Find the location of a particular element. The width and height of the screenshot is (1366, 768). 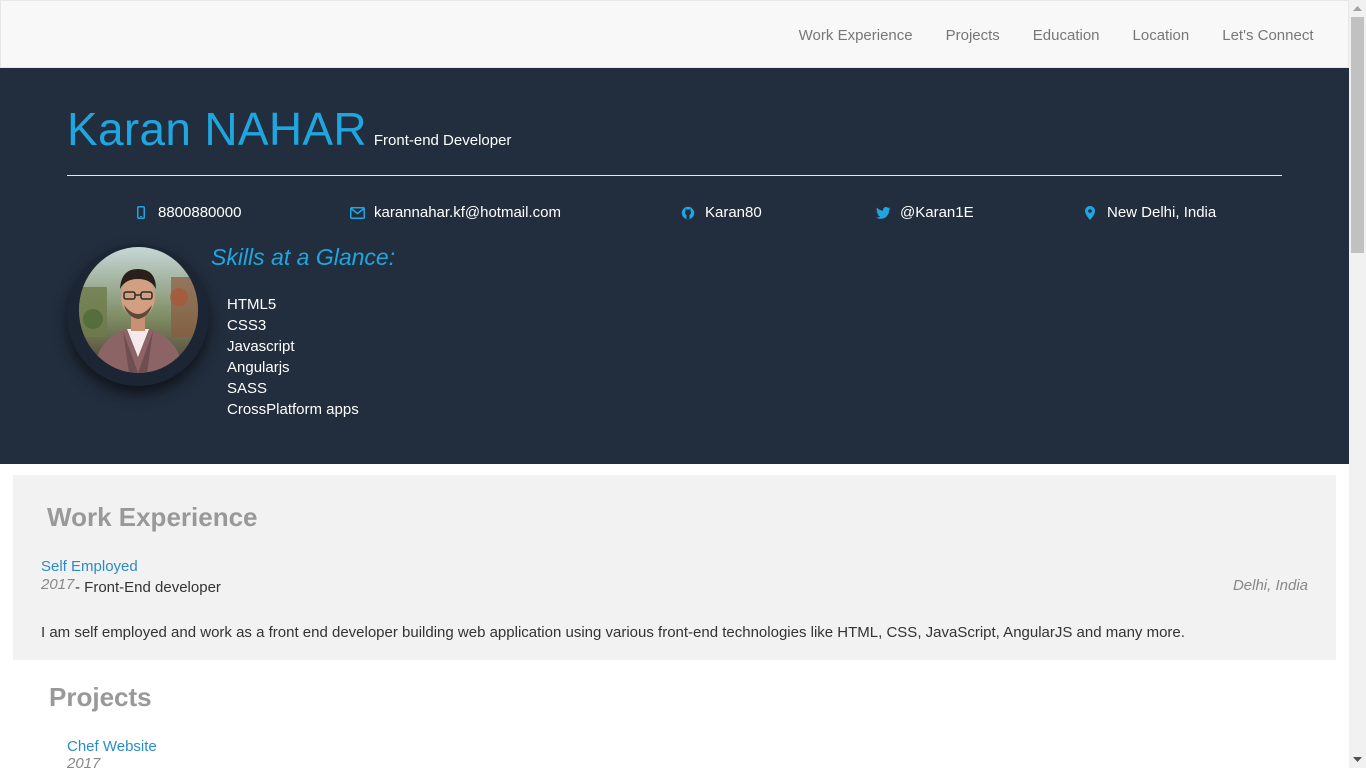

profile-role: Front-end Developer is located at coordinates (442, 140).